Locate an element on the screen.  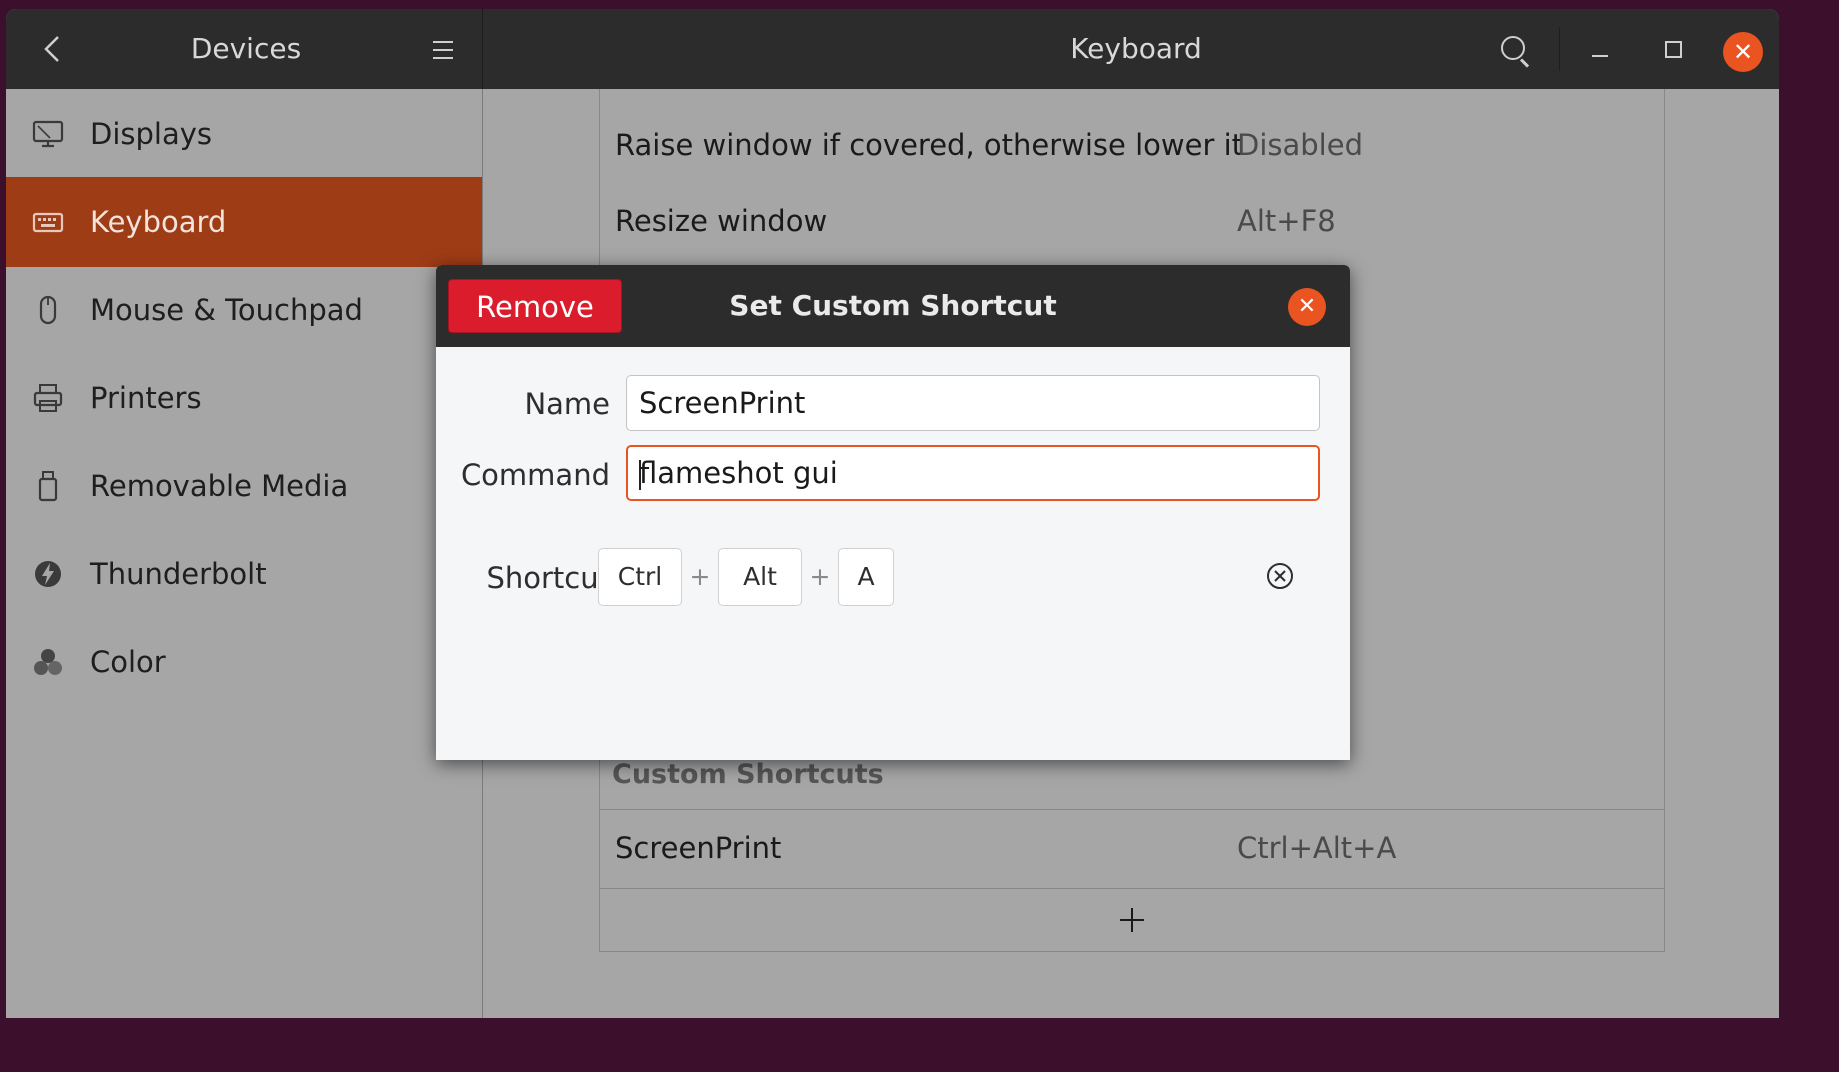
sidebar-item-label: Color is located at coordinates (128, 662).